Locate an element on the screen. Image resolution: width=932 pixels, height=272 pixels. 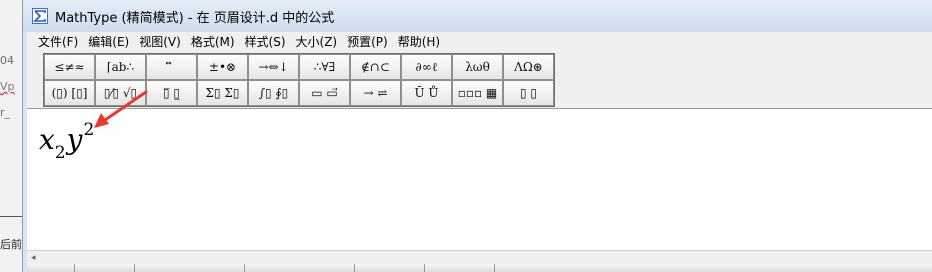
equation-variable-x: x is located at coordinates (47, 139).